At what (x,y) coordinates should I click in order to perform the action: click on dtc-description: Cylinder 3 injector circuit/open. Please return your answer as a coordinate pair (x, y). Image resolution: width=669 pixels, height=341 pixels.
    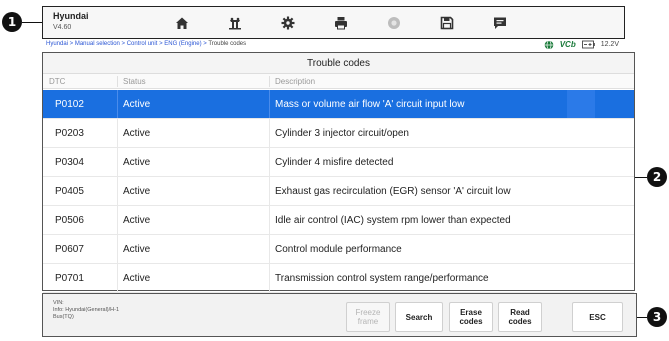
    Looking at the image, I should click on (342, 133).